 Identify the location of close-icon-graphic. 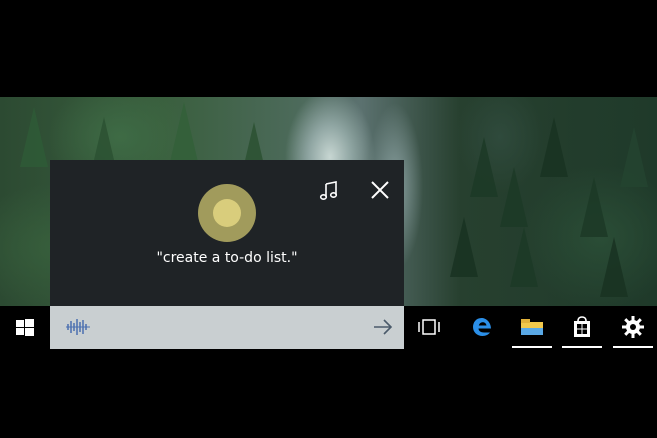
(380, 190).